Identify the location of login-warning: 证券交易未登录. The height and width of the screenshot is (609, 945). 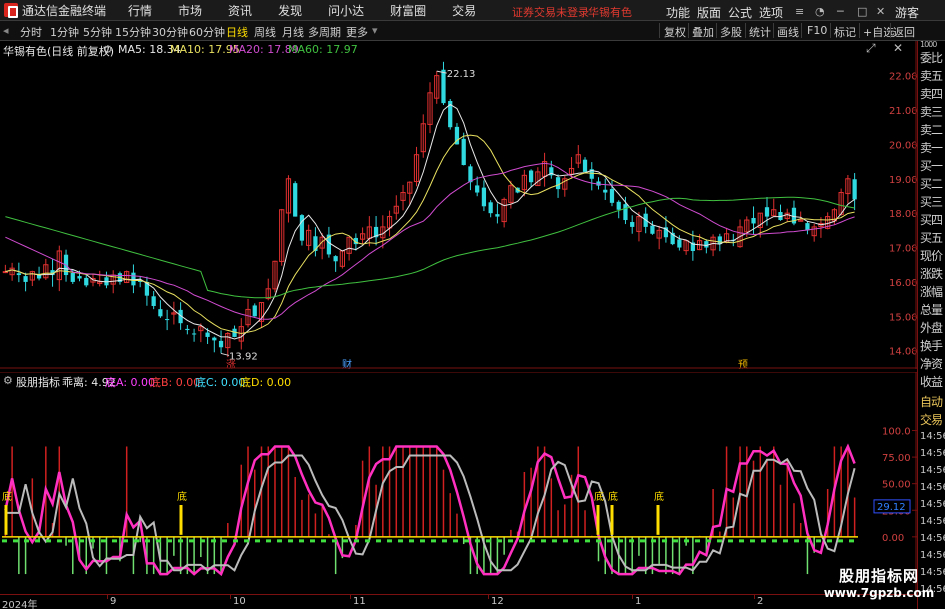
(550, 12).